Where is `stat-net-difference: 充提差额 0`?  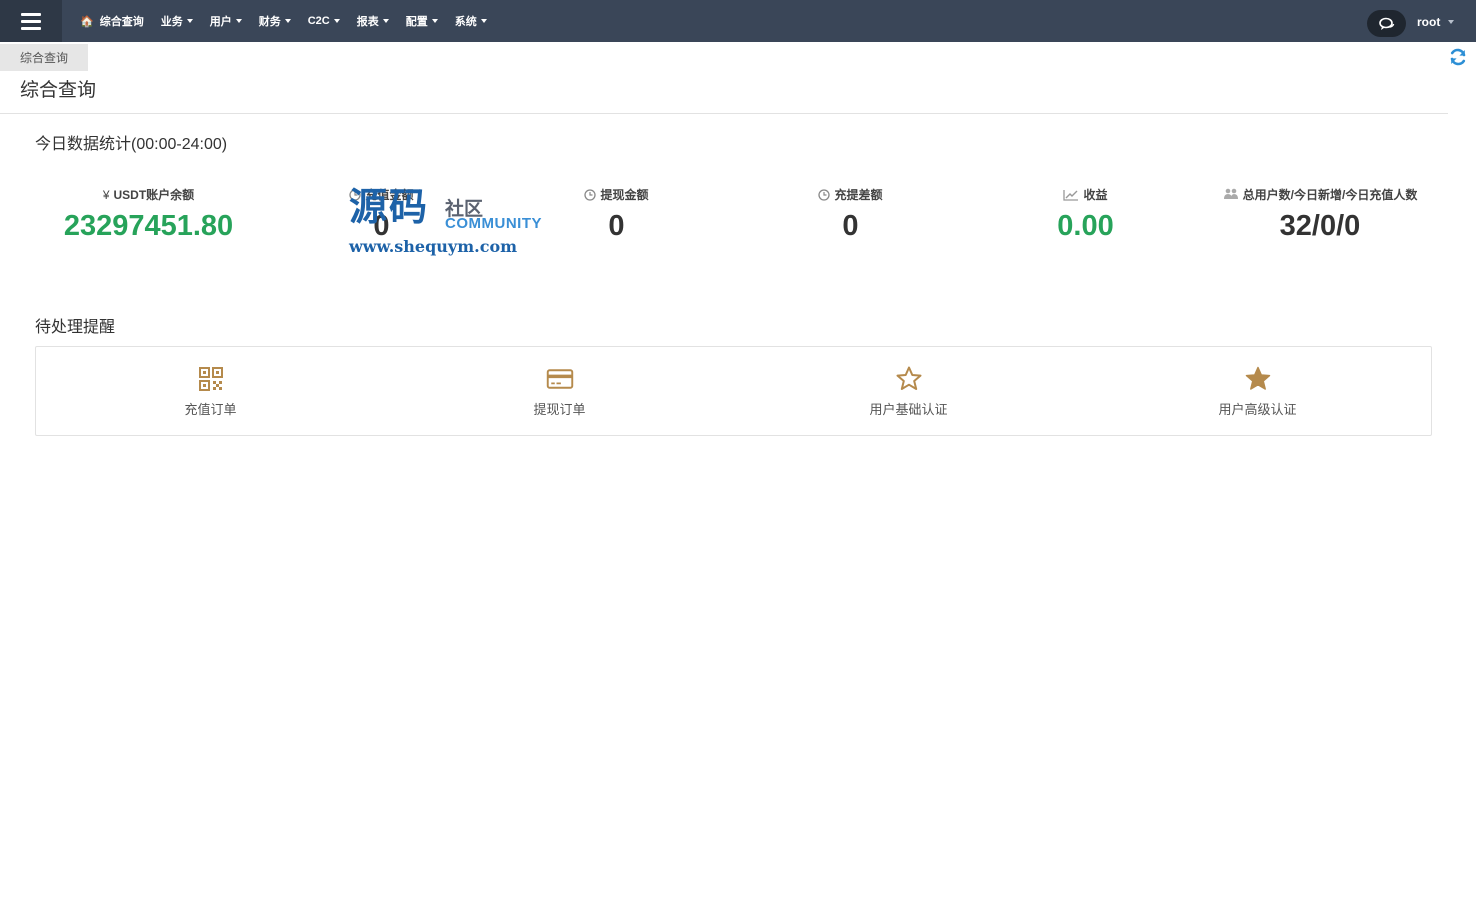 stat-net-difference: 充提差额 0 is located at coordinates (850, 215).